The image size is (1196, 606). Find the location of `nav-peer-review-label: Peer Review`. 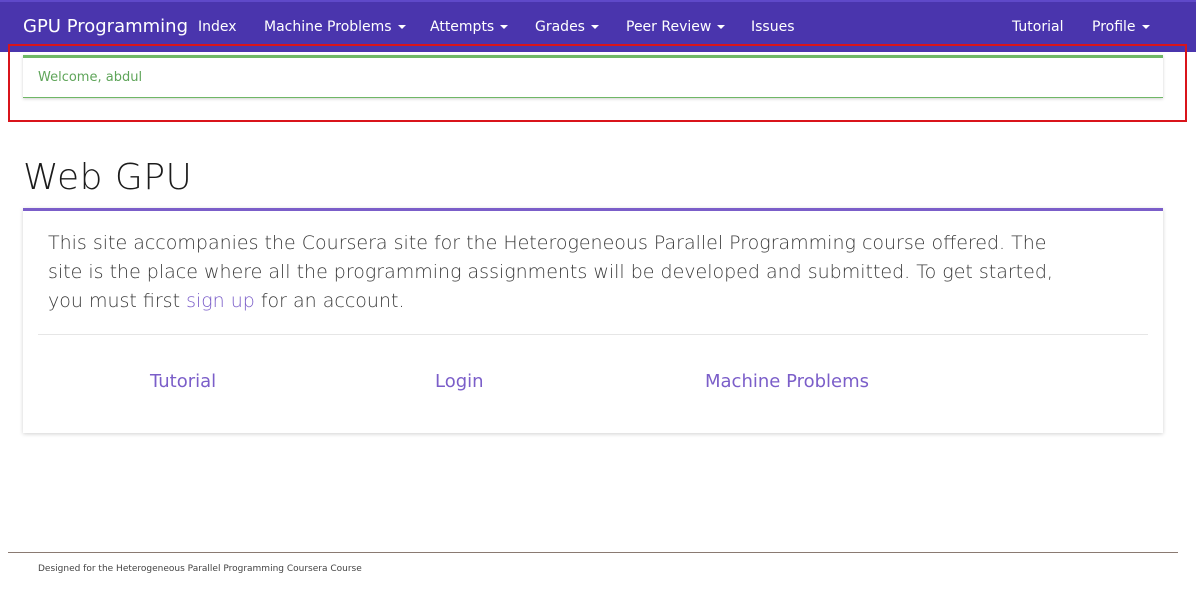

nav-peer-review-label: Peer Review is located at coordinates (669, 27).